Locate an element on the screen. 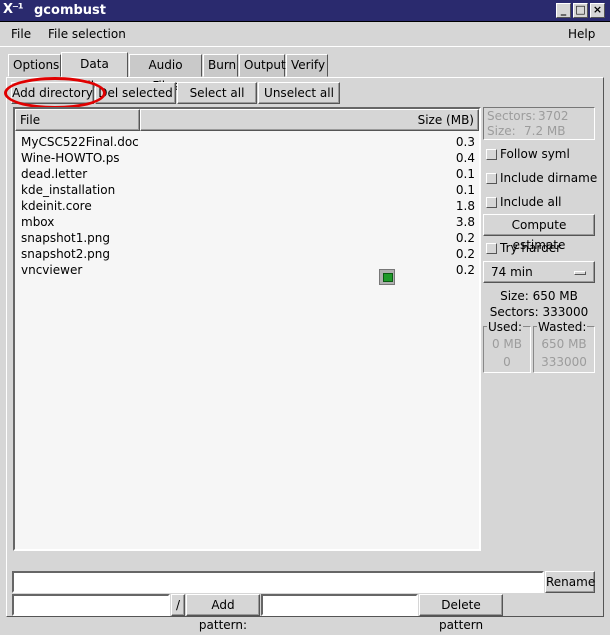 This screenshot has height=635, width=610. file-row: snapshot1.png 0.2 is located at coordinates (247, 239).